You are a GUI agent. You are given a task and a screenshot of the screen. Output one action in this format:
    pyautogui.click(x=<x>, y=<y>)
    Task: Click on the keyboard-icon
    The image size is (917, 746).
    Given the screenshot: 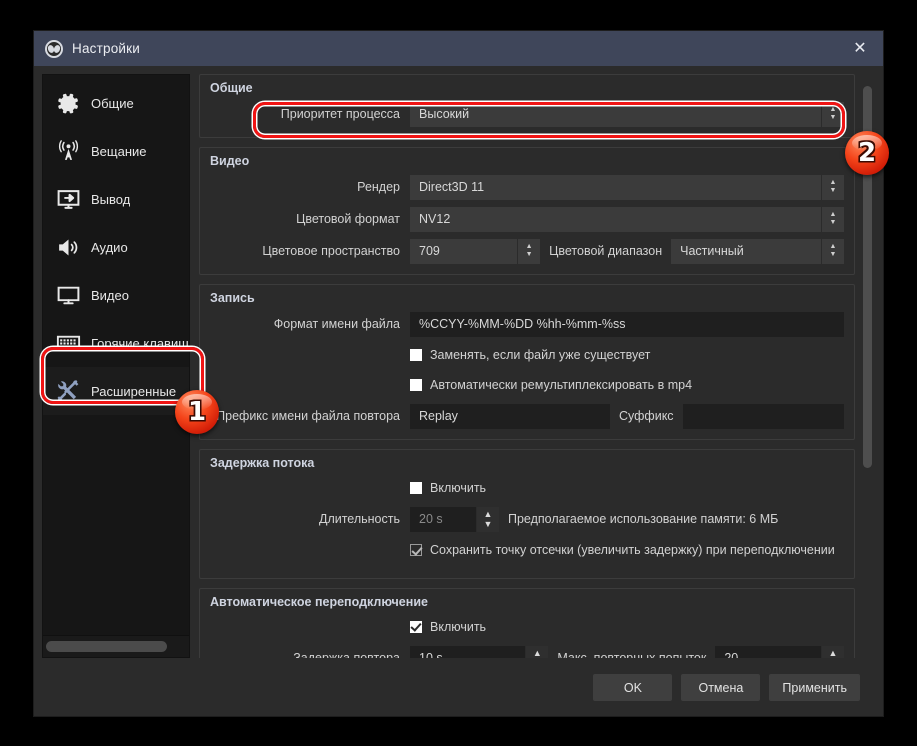 What is the action you would take?
    pyautogui.click(x=68, y=343)
    